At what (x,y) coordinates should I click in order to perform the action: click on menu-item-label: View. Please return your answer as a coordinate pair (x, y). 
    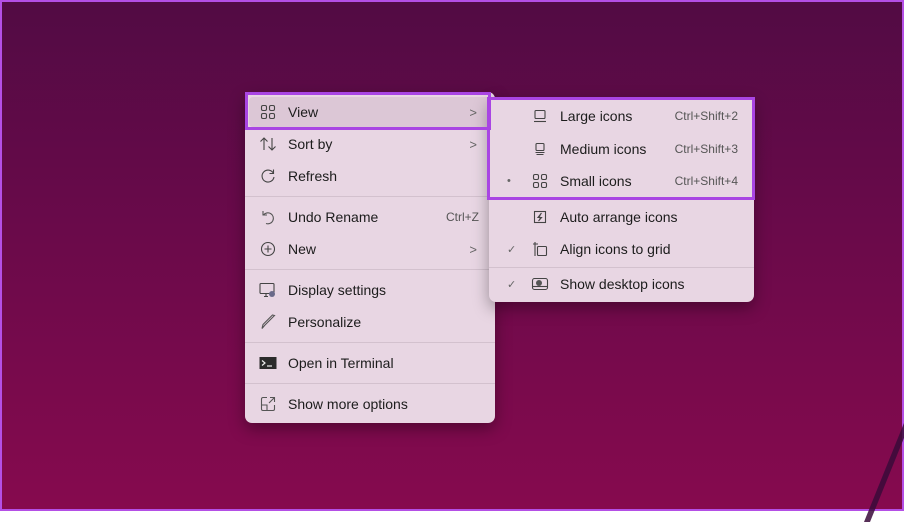
    Looking at the image, I should click on (303, 112).